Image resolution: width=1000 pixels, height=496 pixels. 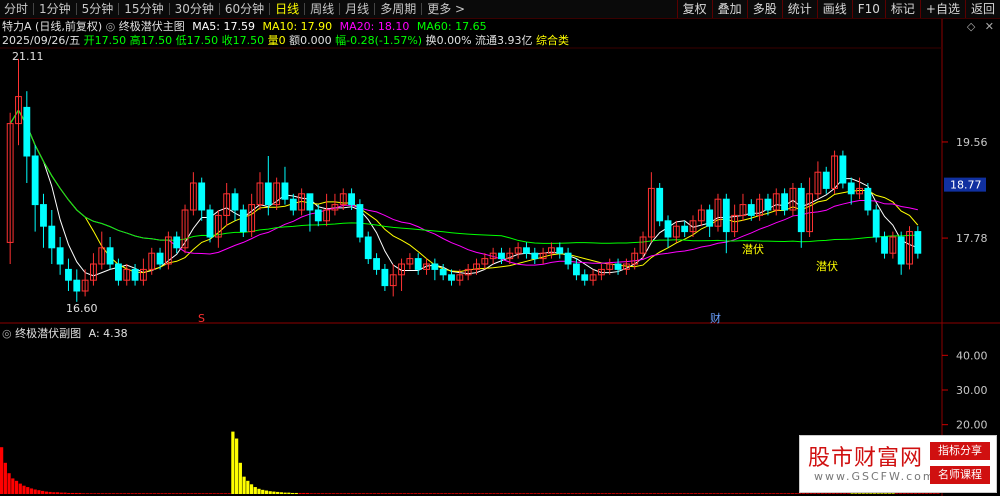 What do you see at coordinates (972, 425) in the screenshot?
I see `sub-tick-label: 20.00` at bounding box center [972, 425].